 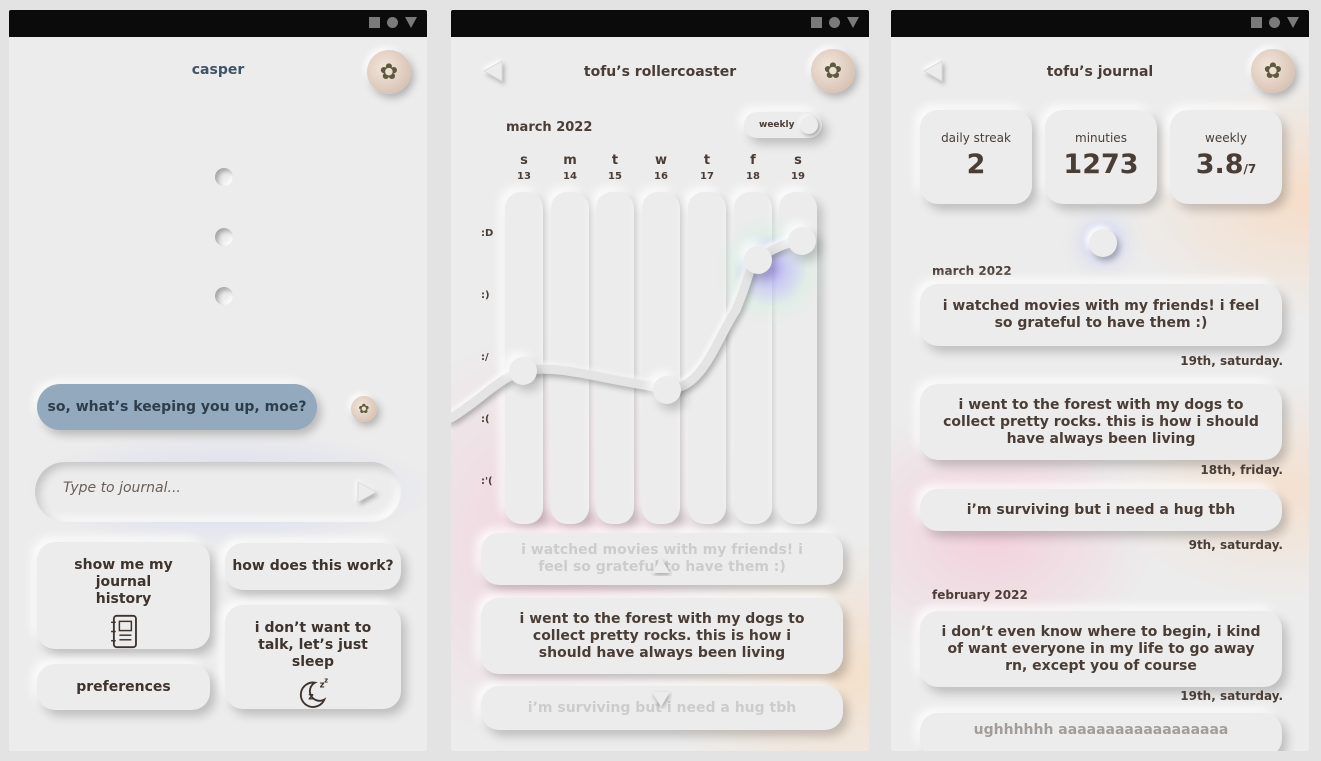 What do you see at coordinates (364, 409) in the screenshot?
I see `avatar-small: ✿` at bounding box center [364, 409].